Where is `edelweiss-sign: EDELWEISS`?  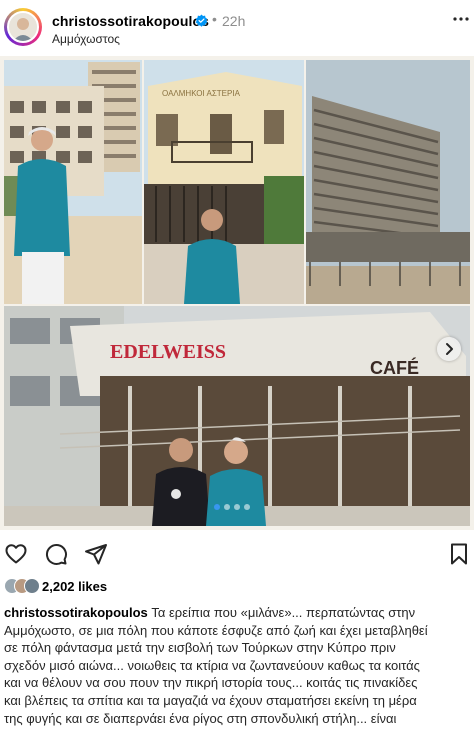 edelweiss-sign: EDELWEISS is located at coordinates (168, 352).